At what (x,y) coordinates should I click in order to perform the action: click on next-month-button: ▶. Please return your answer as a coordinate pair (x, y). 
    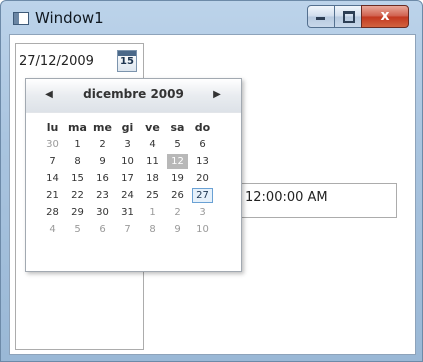
    Looking at the image, I should click on (217, 95).